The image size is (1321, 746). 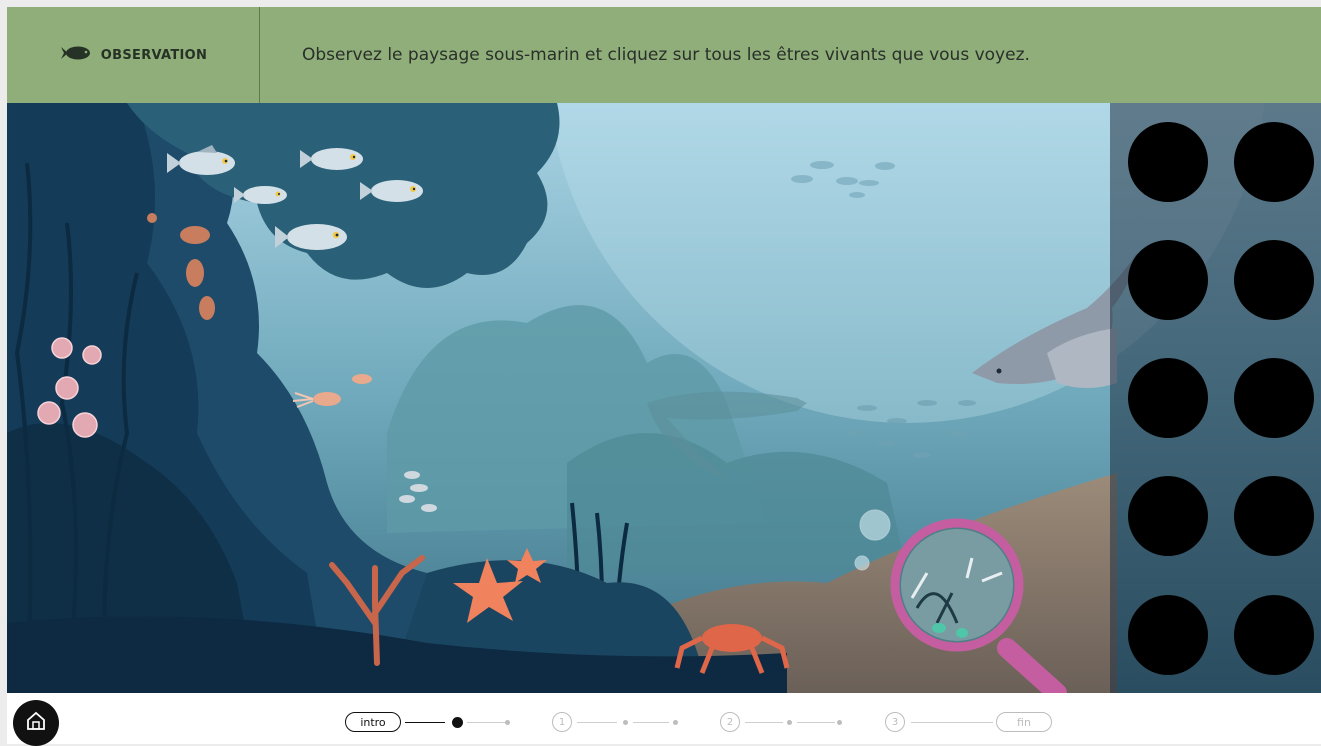 I want to click on fish-icon, so click(x=76, y=55).